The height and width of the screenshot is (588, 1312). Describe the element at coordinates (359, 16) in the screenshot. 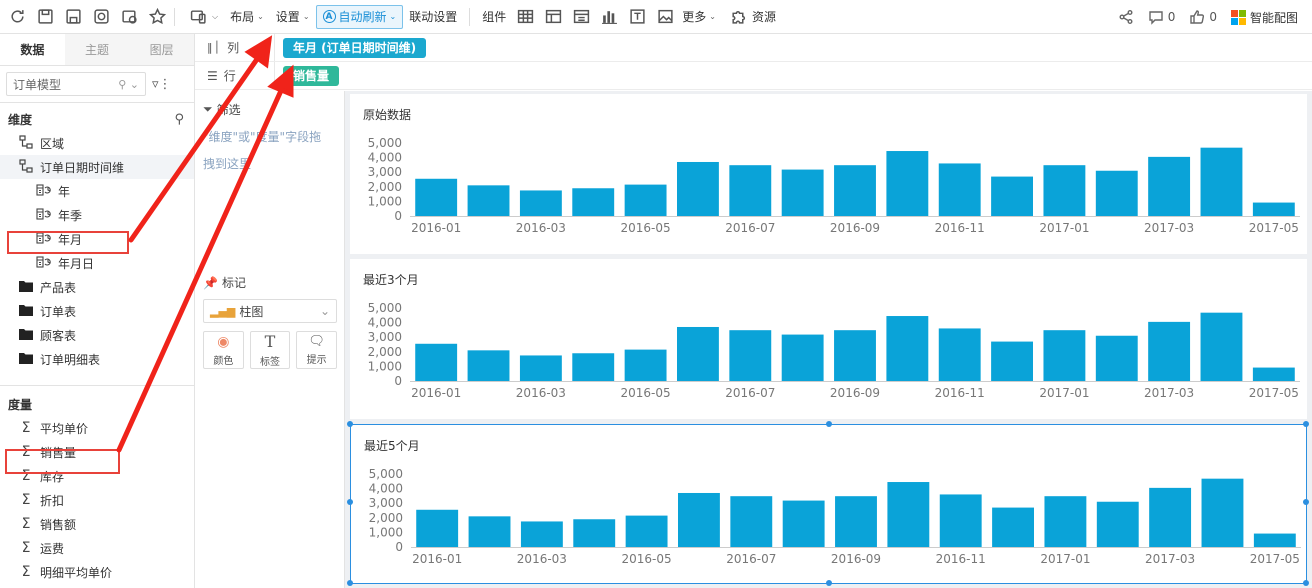

I see `auto-refresh-button: A 自动刷新 ⌄` at that location.